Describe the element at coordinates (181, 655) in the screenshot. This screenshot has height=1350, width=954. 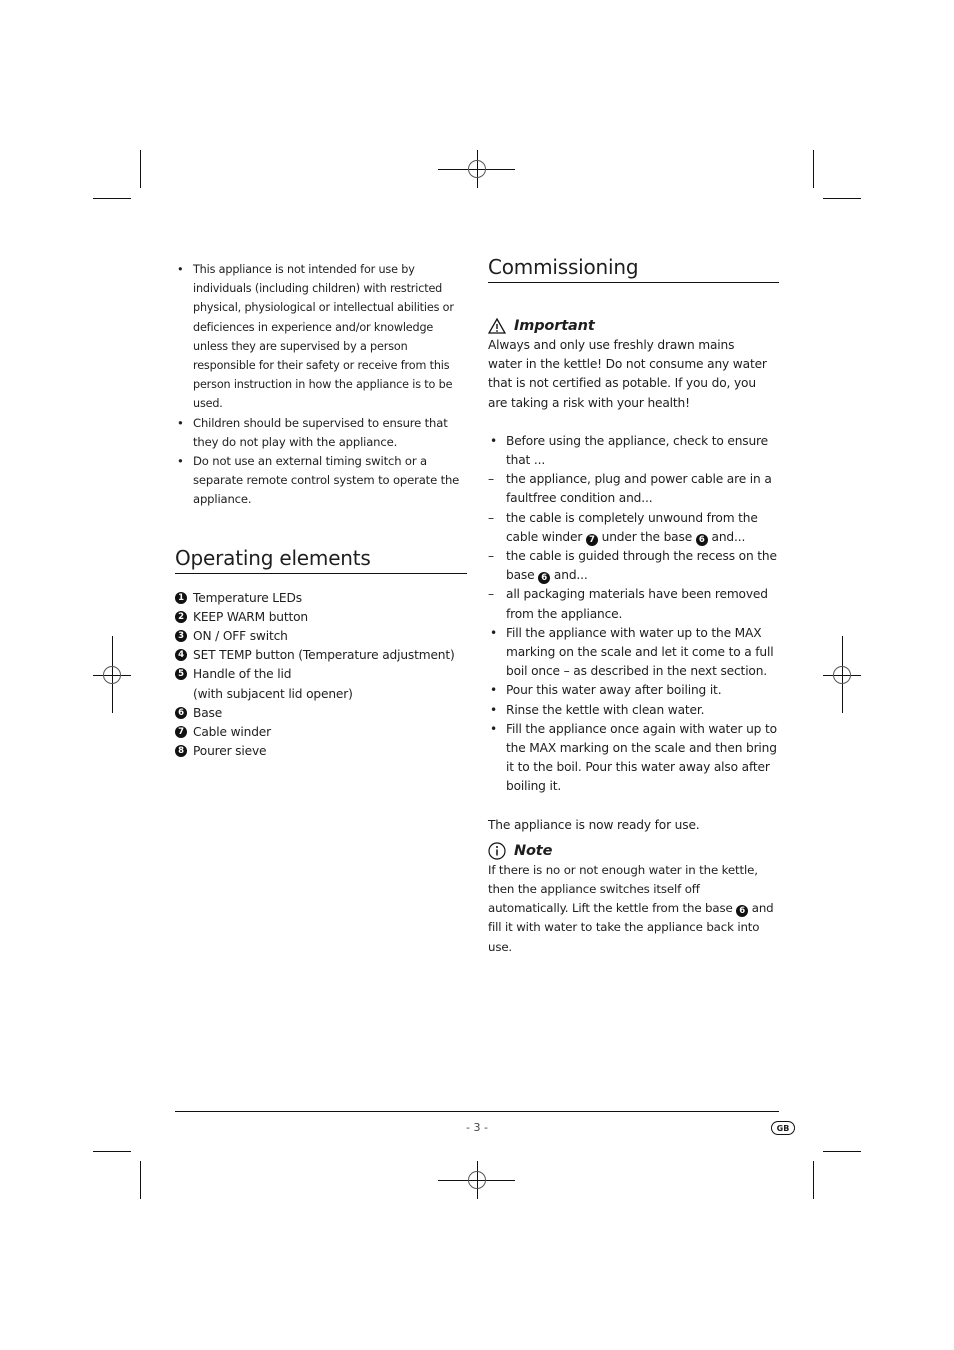
I see `number-badge: 4` at that location.